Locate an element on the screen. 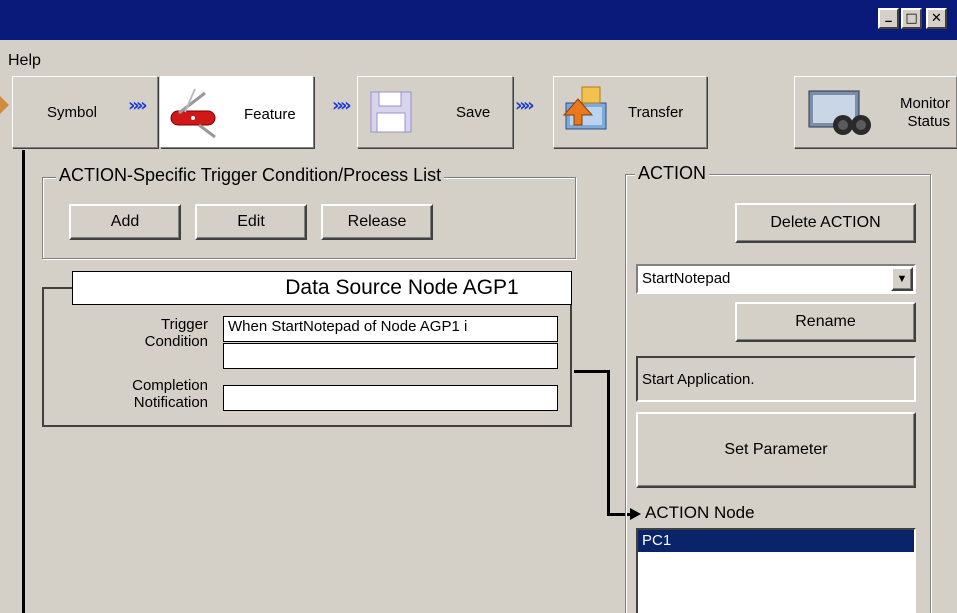 Image resolution: width=957 pixels, height=613 pixels. chevron-down-icon: ▼ is located at coordinates (902, 279).